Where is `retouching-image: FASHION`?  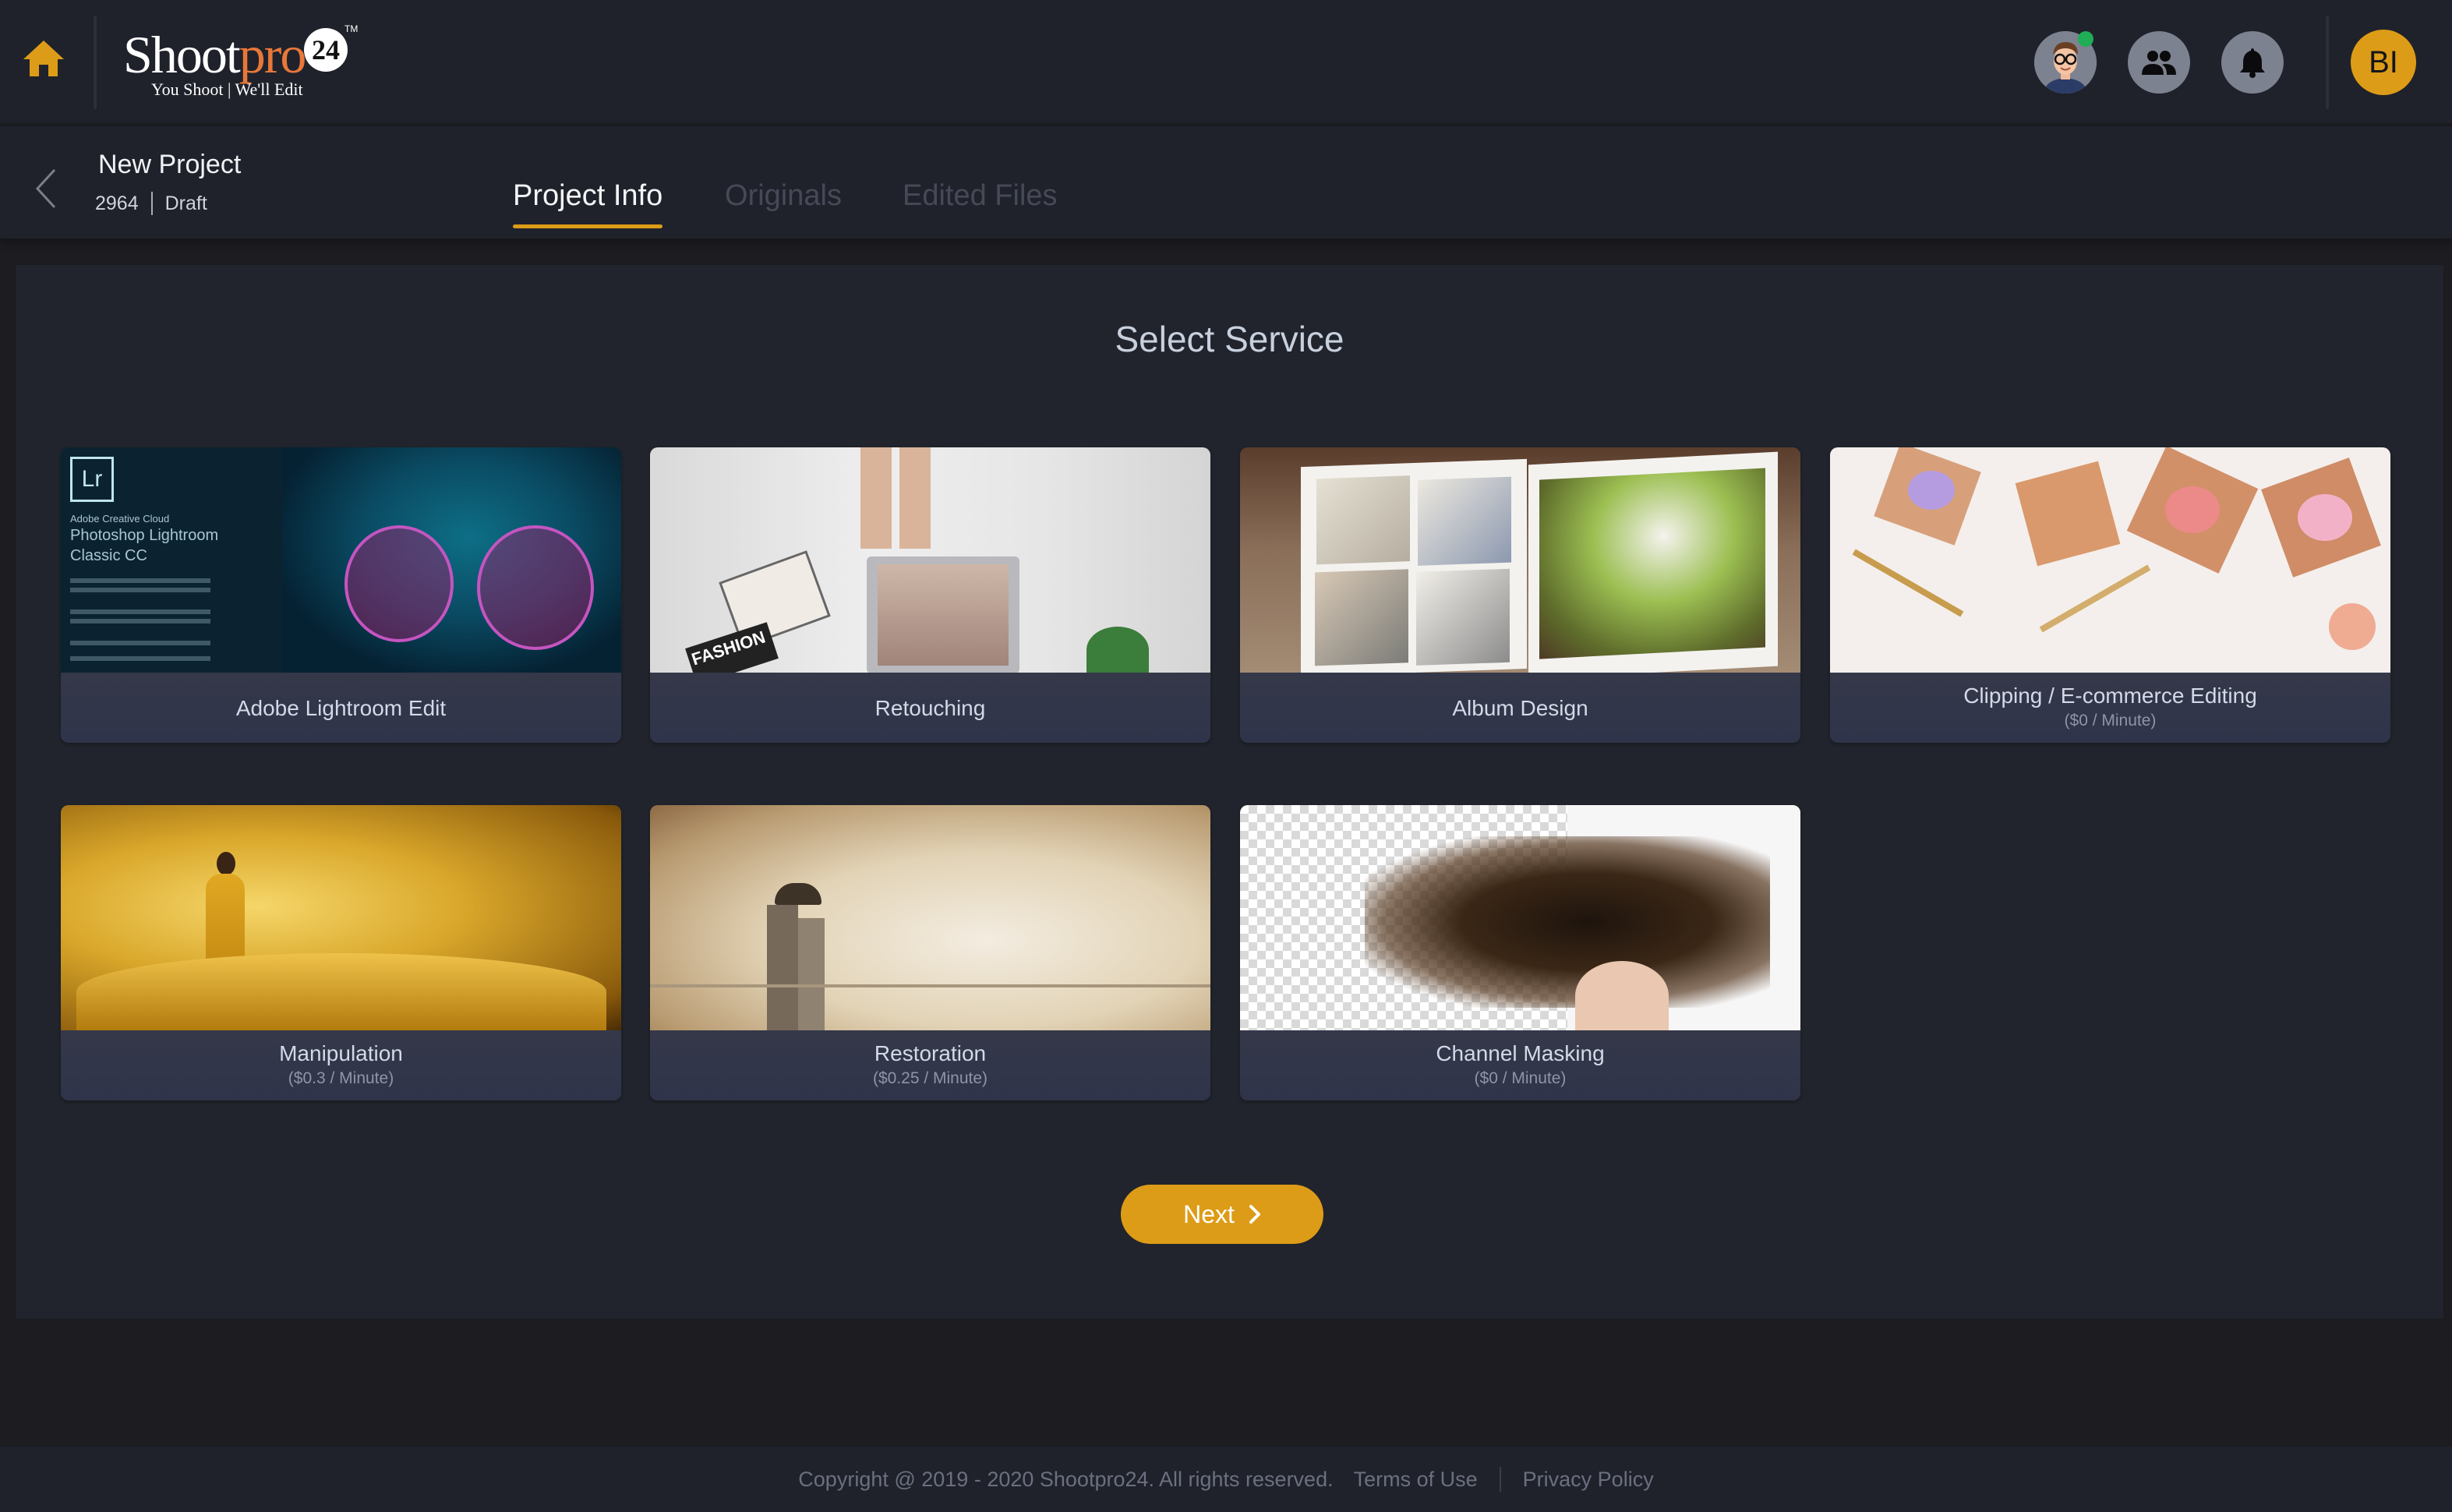 retouching-image: FASHION is located at coordinates (930, 560).